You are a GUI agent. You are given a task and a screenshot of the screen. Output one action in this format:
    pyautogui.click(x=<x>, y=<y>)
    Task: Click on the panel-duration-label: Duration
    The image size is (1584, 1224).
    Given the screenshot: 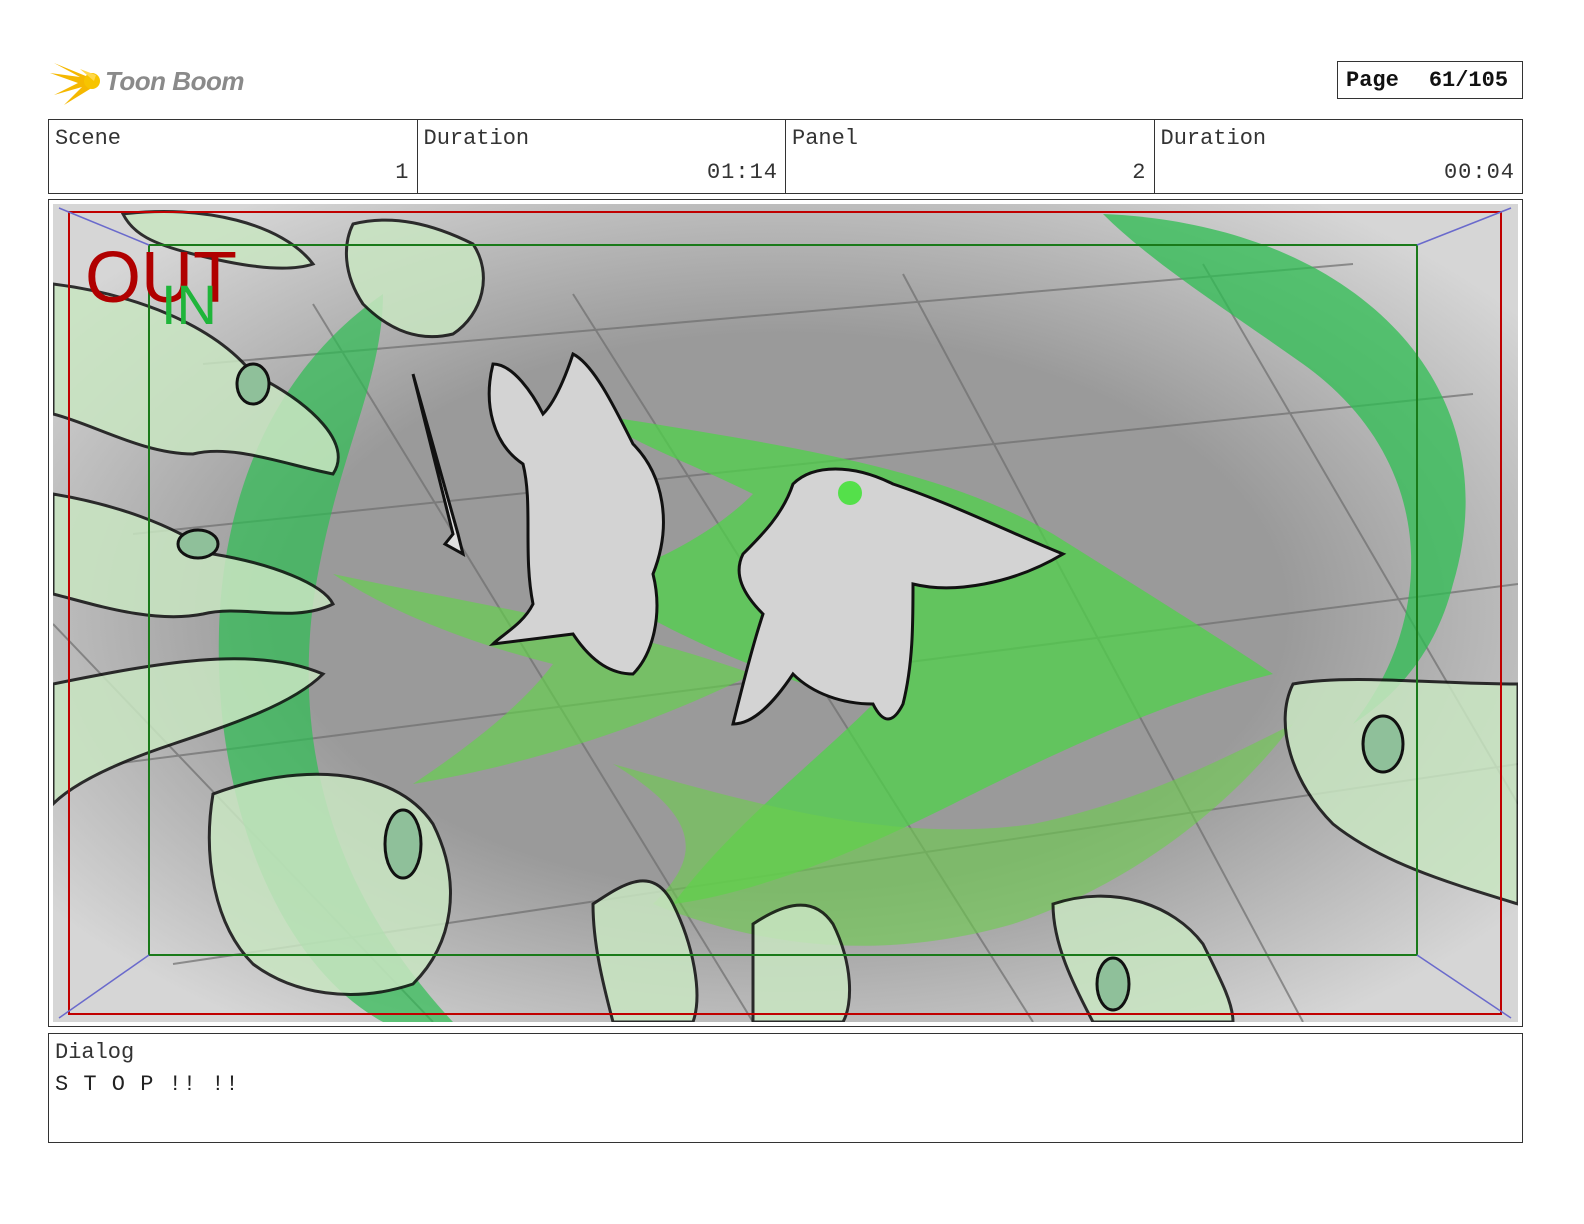 What is the action you would take?
    pyautogui.click(x=1213, y=138)
    